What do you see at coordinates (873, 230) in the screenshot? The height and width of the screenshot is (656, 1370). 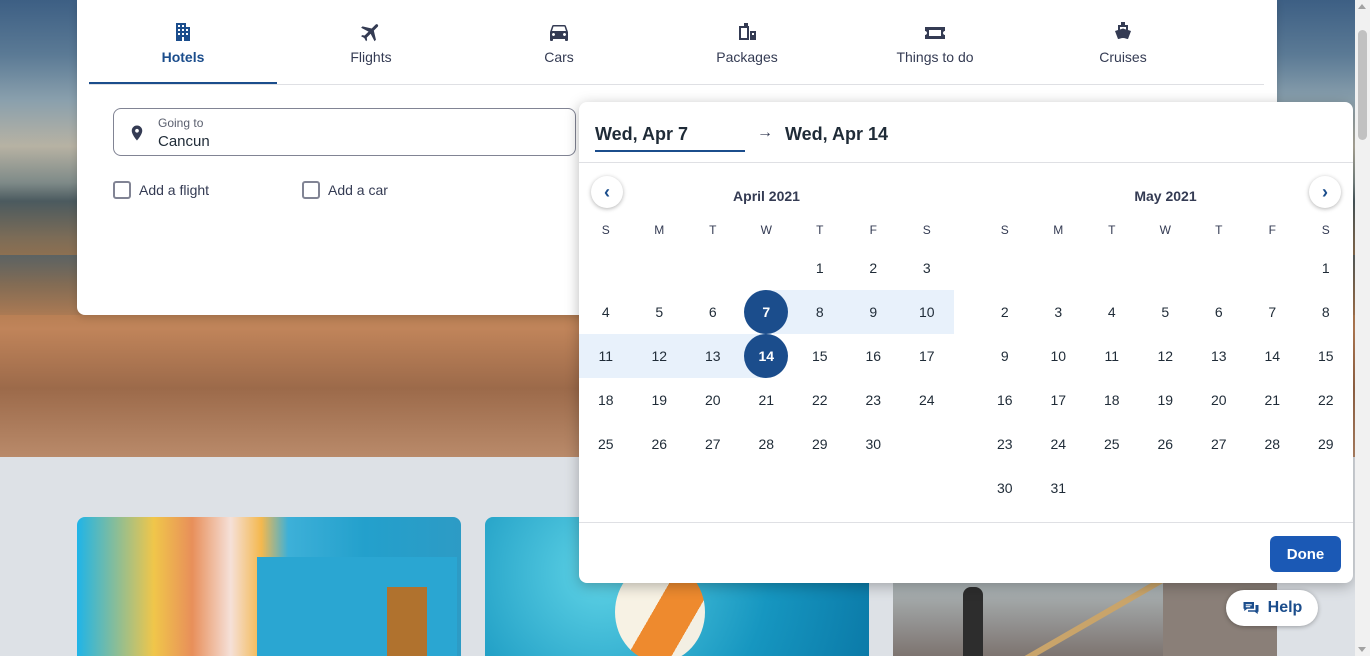 I see `weekday-label: F` at bounding box center [873, 230].